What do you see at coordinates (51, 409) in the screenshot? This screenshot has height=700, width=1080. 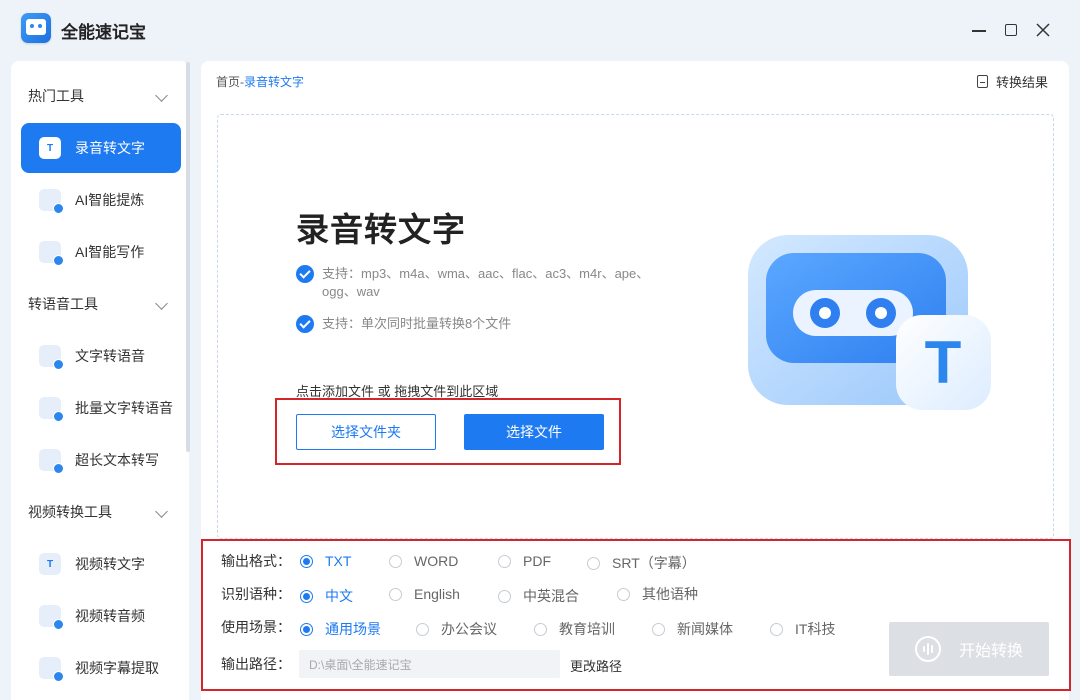 I see `batch-tts-icon` at bounding box center [51, 409].